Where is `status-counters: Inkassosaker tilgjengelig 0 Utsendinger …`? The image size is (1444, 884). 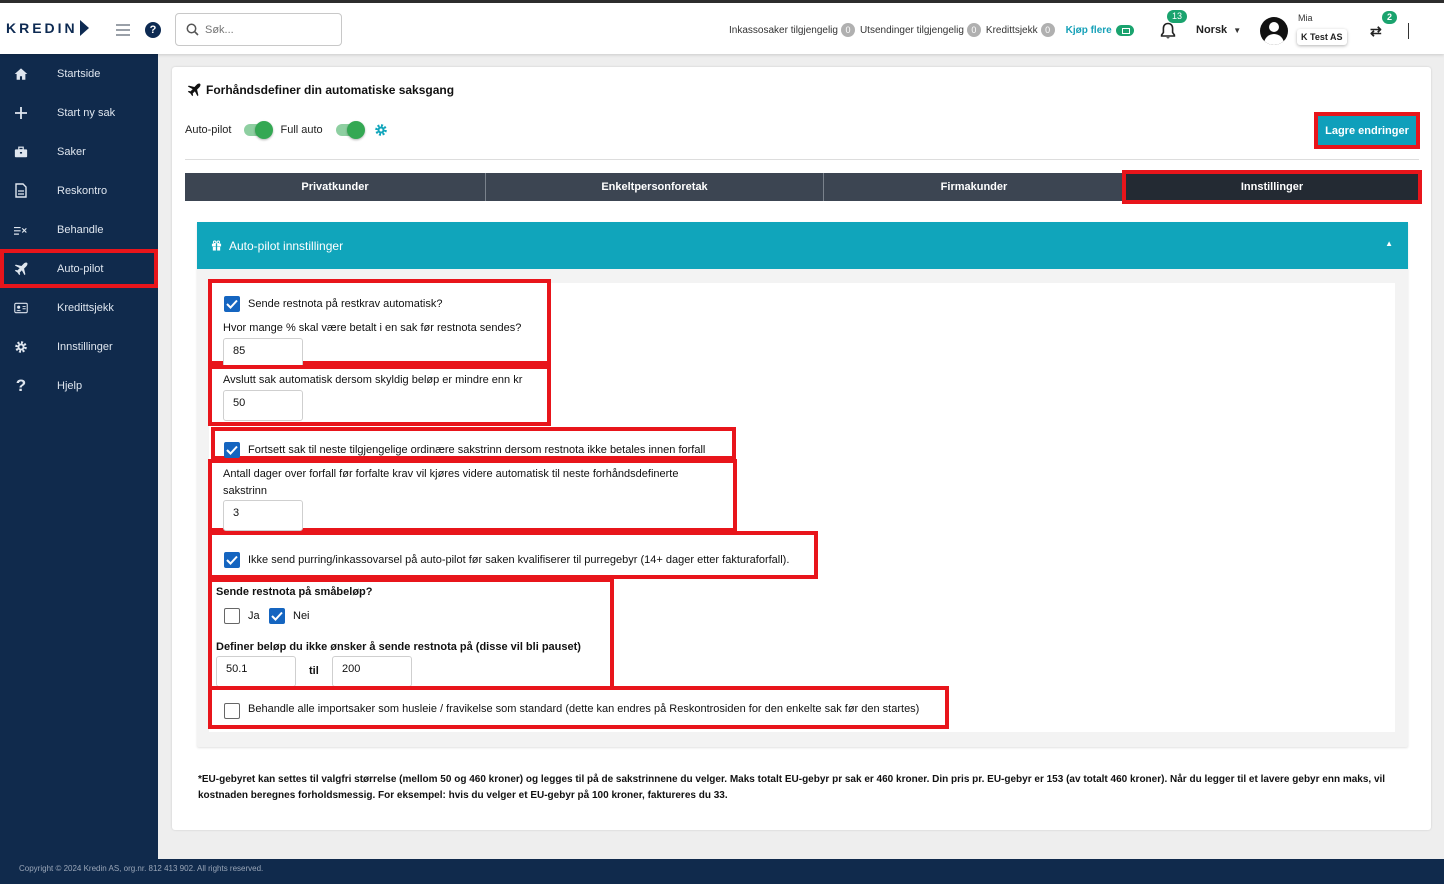
status-counters: Inkassosaker tilgjengelig 0 Utsendinger … is located at coordinates (931, 30).